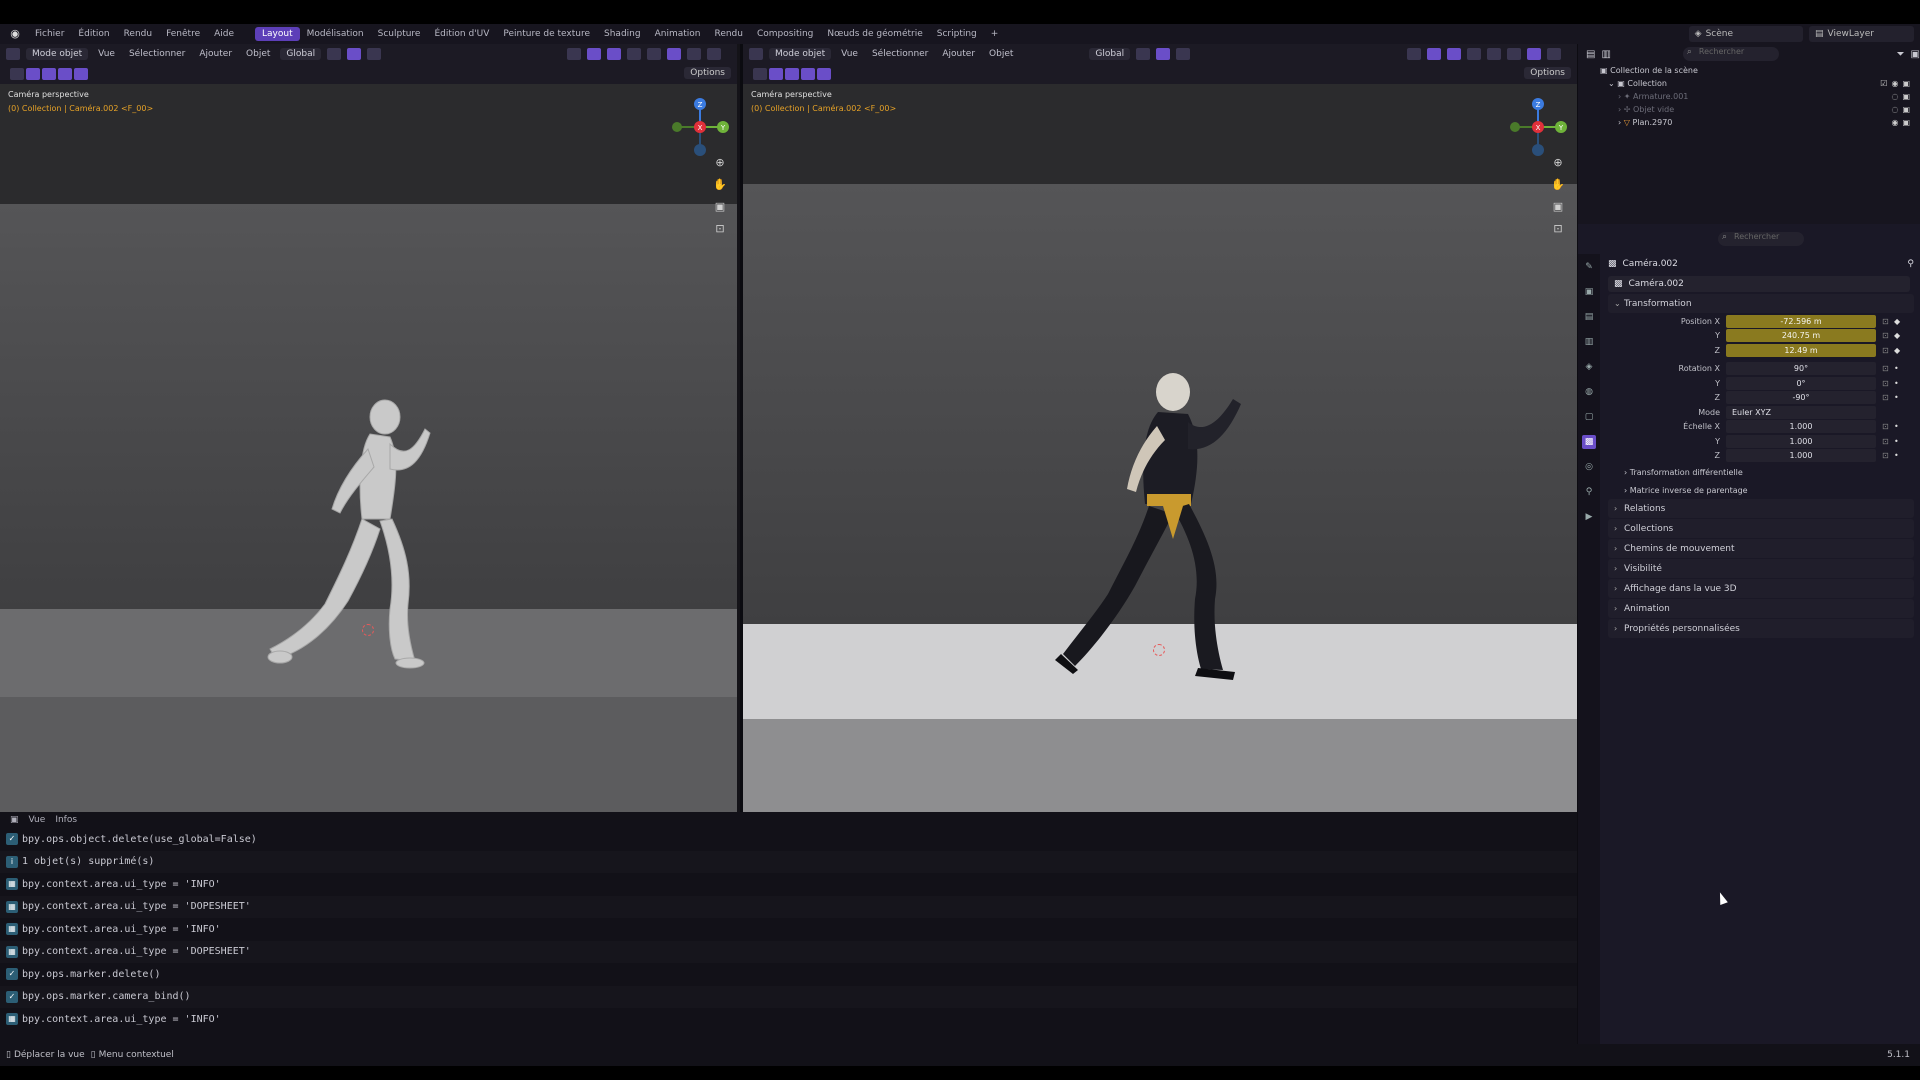 The image size is (1920, 1080). I want to click on outliner-item-empty: › ✢ Objet vide ◌ ▣, so click(1749, 109).